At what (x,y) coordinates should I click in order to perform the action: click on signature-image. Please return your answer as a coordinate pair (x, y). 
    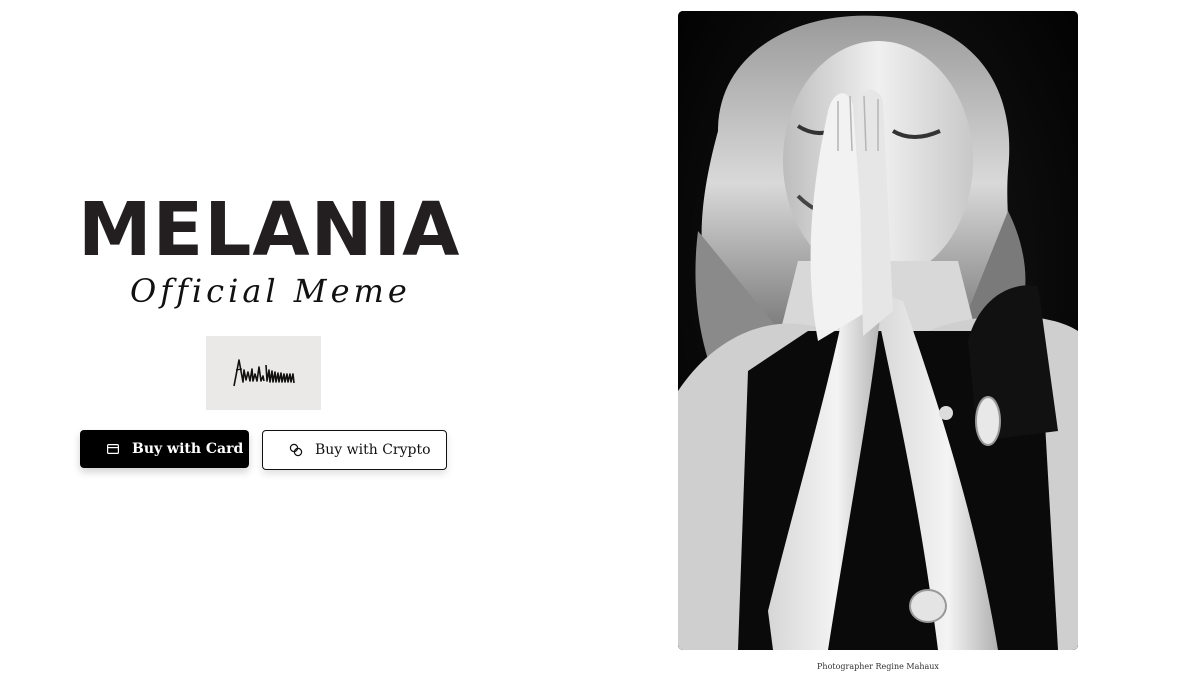
    Looking at the image, I should click on (263, 373).